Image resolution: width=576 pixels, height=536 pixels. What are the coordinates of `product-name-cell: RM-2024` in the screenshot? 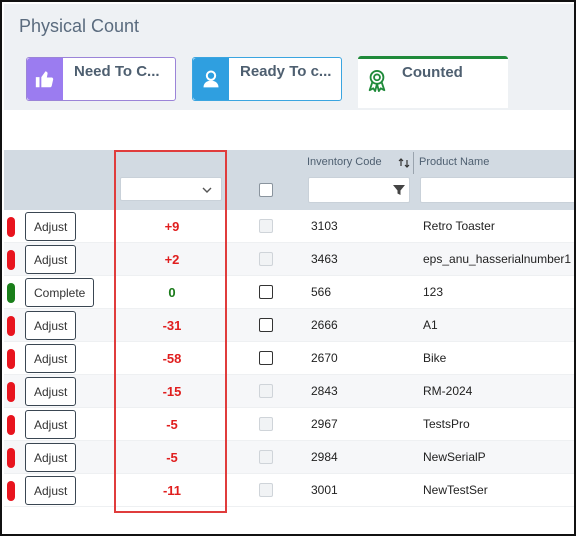 It's located at (448, 391).